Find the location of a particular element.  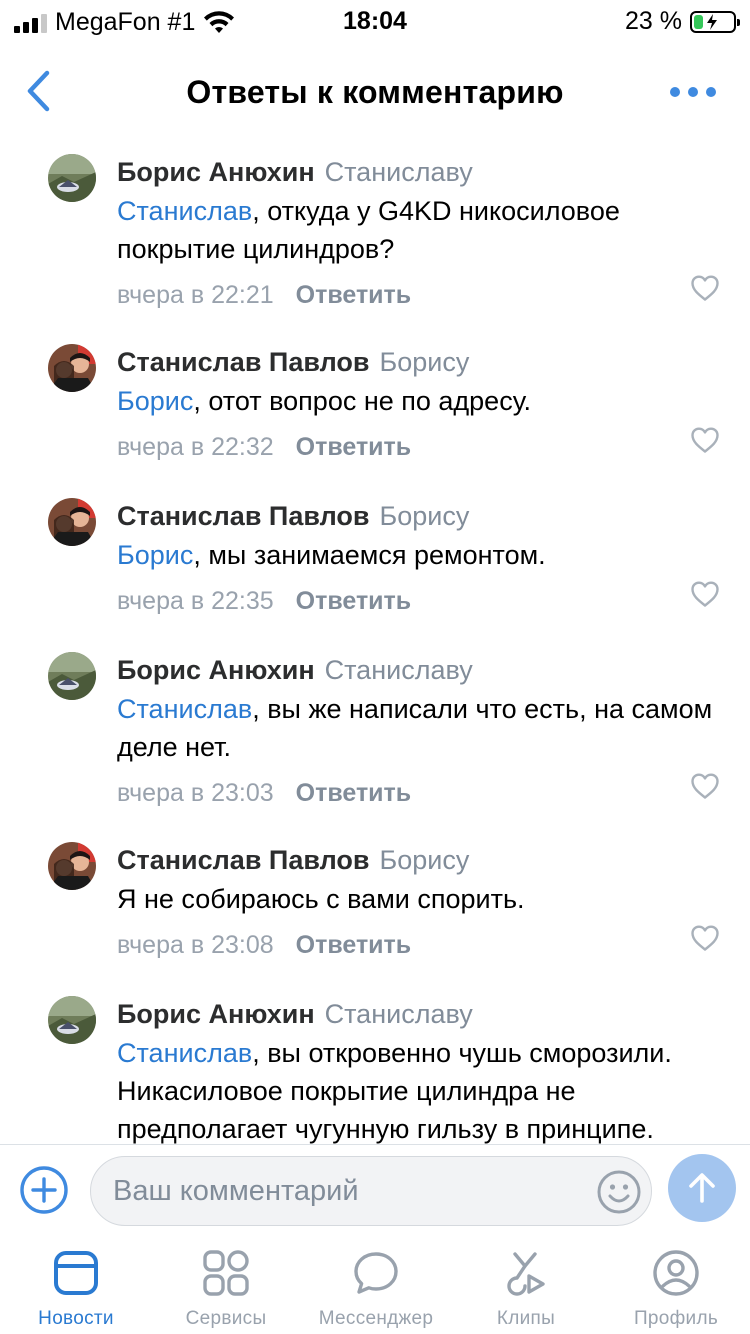

tab-label: Новости is located at coordinates (76, 1318).